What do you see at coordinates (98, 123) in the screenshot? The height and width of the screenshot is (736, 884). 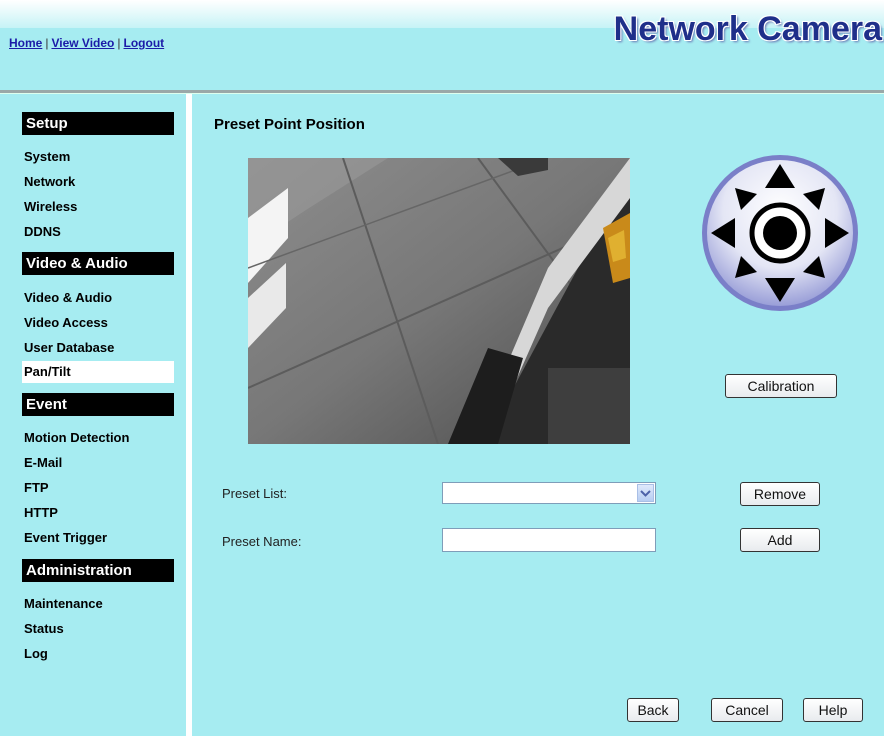 I see `sidebar-section-setup: Setup` at bounding box center [98, 123].